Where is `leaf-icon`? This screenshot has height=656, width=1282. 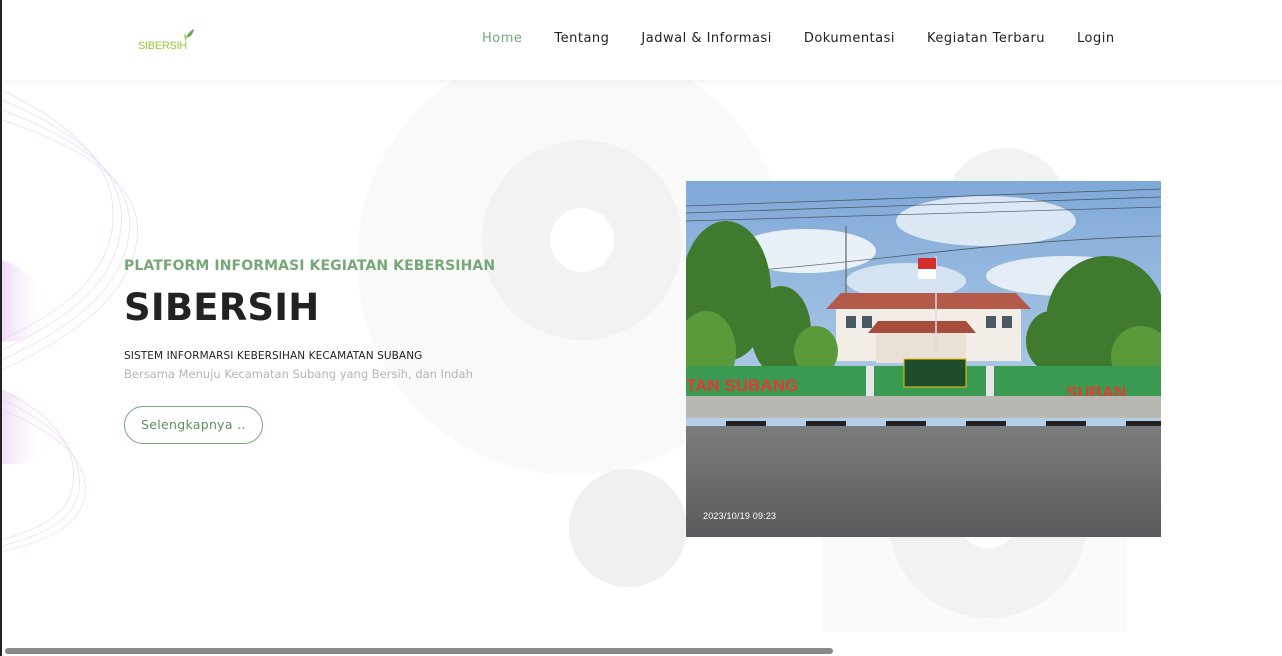
leaf-icon is located at coordinates (189, 35).